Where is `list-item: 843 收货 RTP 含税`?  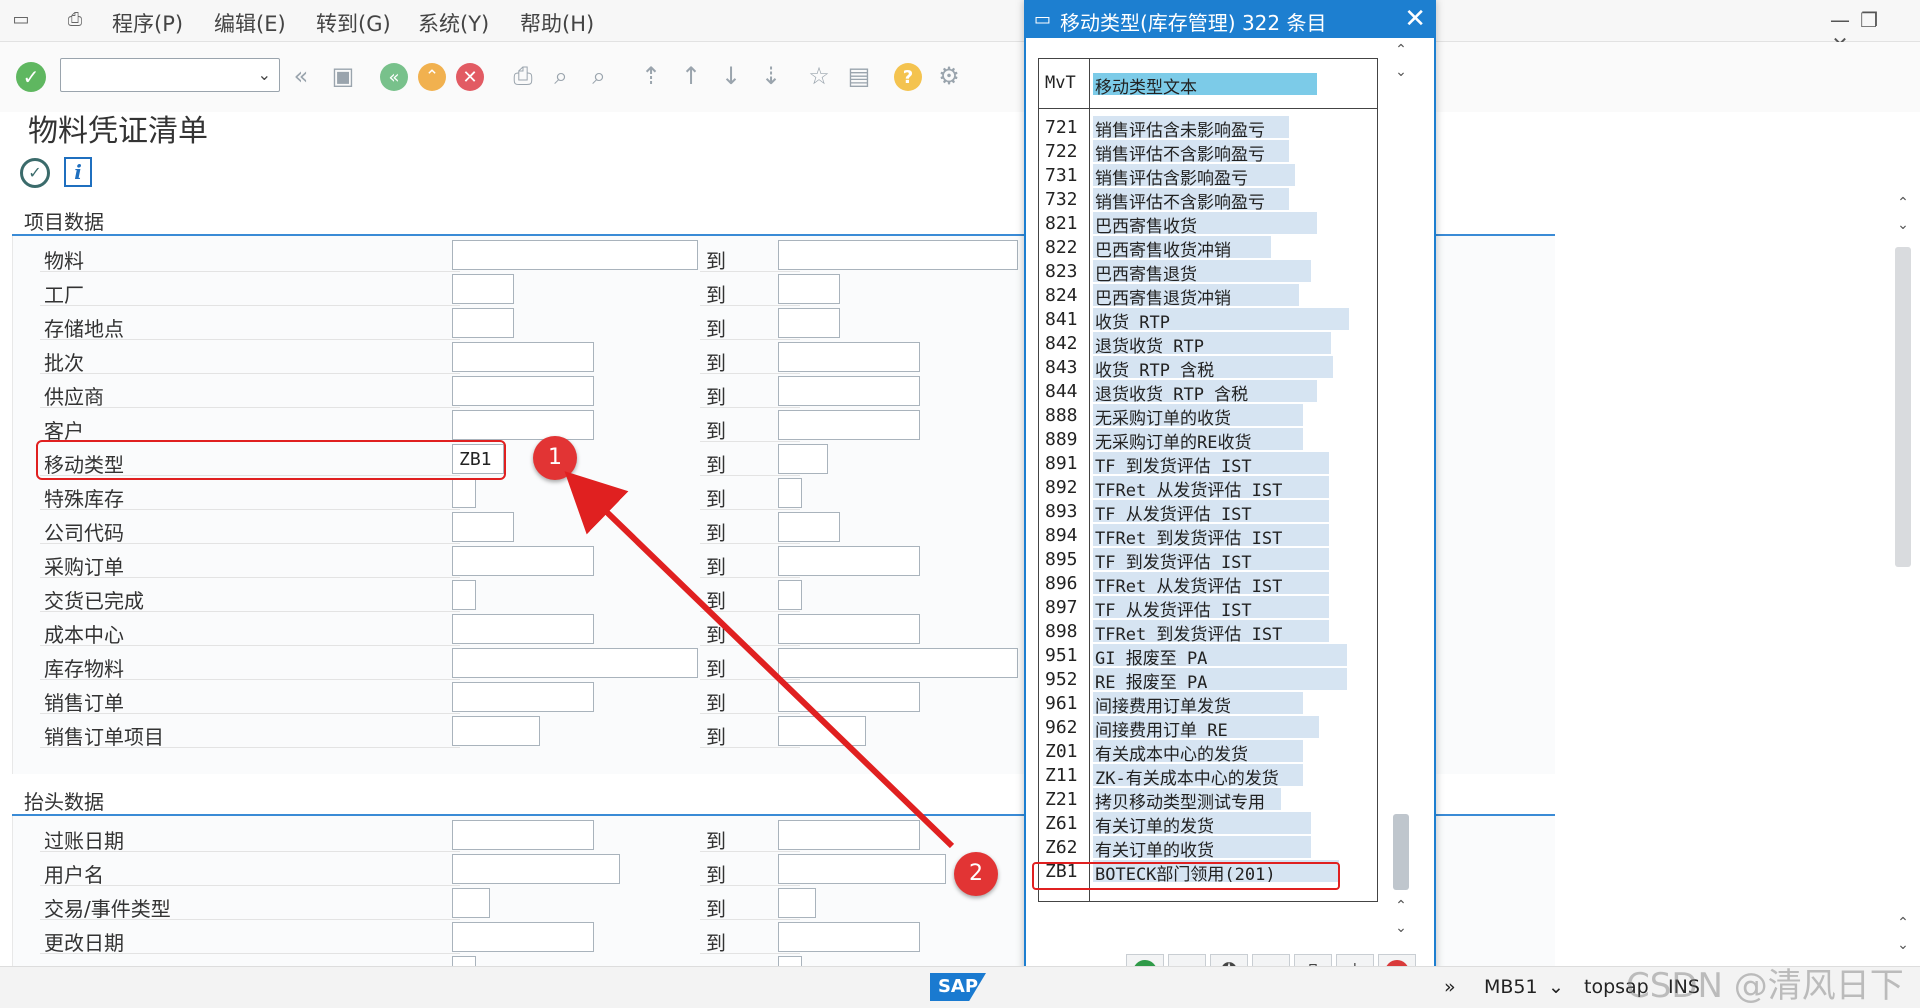
list-item: 843 收货 RTP 含税 is located at coordinates (1208, 368).